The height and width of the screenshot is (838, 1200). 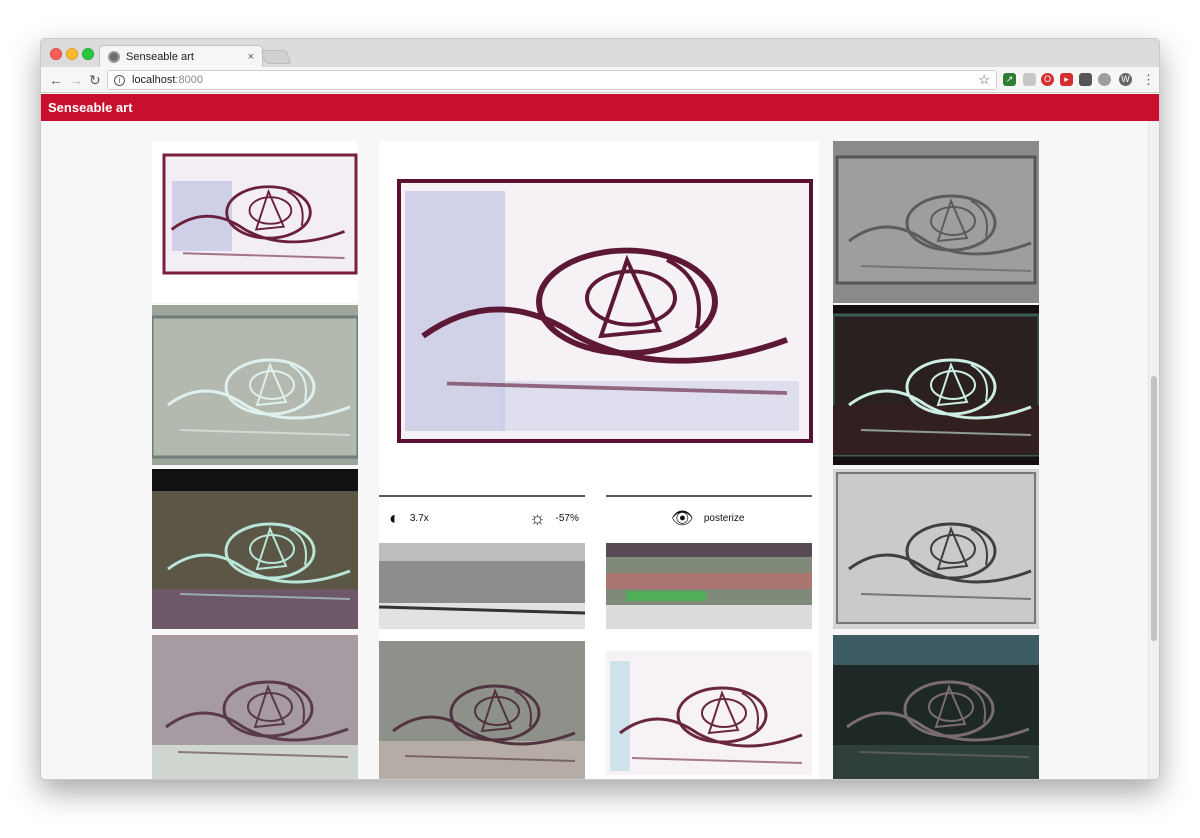 What do you see at coordinates (599, 308) in the screenshot?
I see `main-artwork` at bounding box center [599, 308].